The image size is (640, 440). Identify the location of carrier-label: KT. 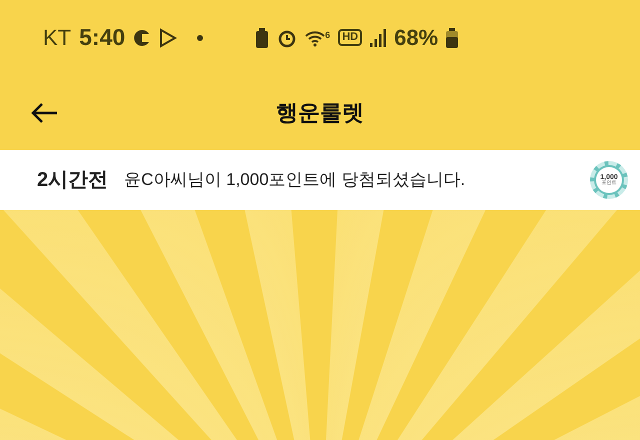
(57, 38).